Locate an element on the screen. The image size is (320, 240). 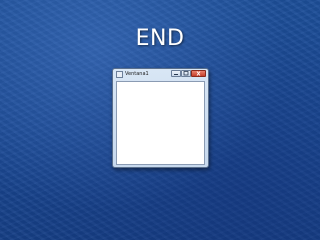
maximize-icon is located at coordinates (186, 73).